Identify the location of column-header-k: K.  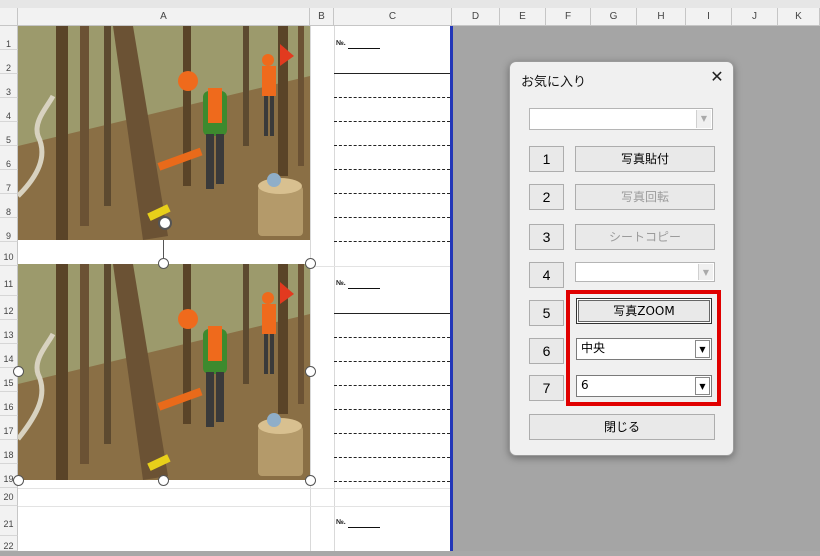
(799, 17).